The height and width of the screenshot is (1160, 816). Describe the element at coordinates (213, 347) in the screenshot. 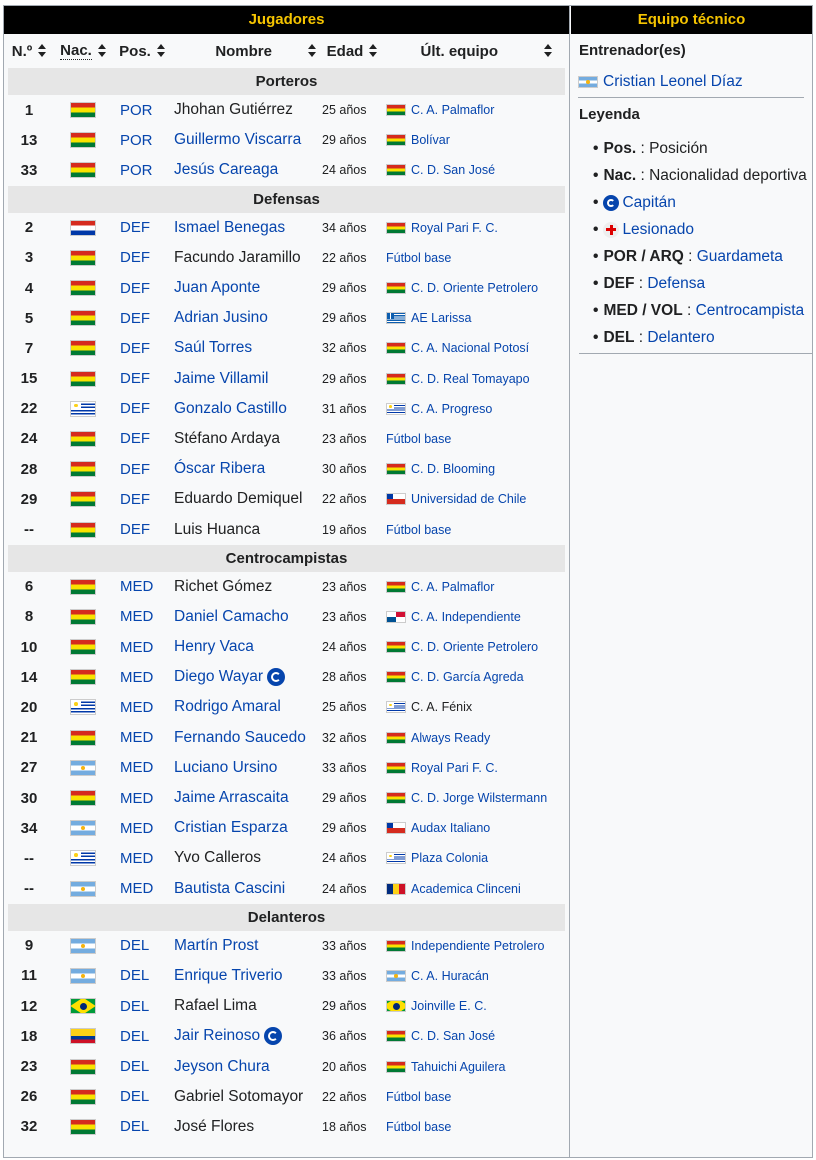

I see `player-name: Saúl Torres` at that location.